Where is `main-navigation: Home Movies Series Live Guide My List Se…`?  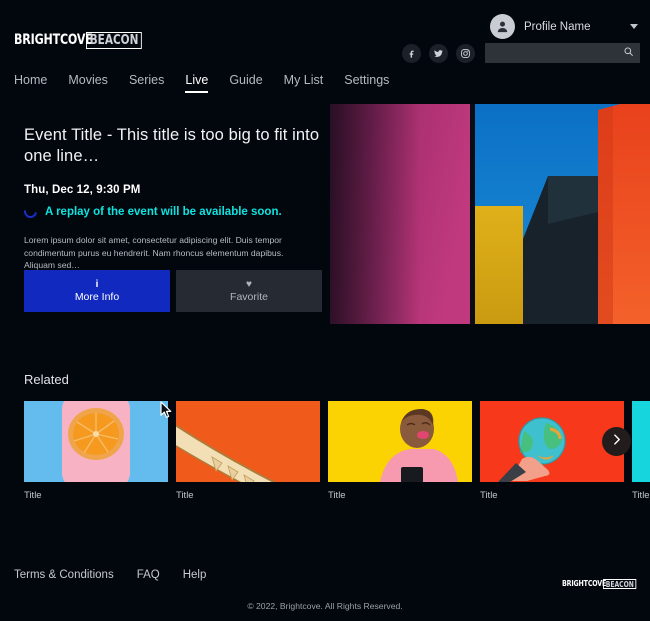
main-navigation: Home Movies Series Live Guide My List Se… is located at coordinates (201, 83).